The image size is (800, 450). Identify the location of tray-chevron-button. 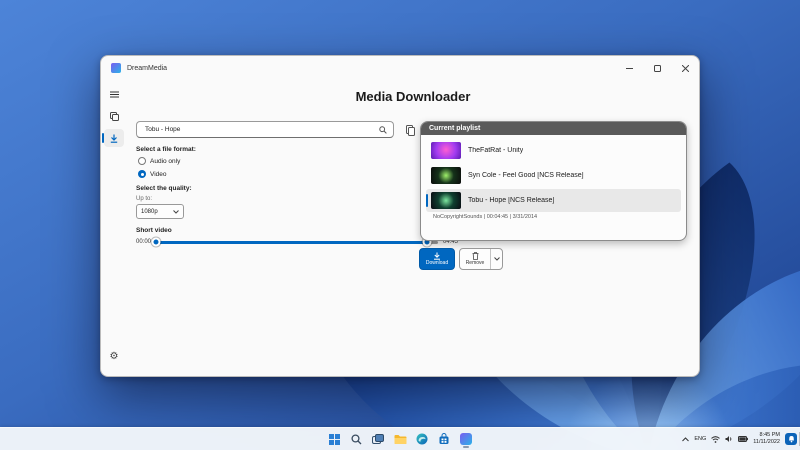
(686, 439).